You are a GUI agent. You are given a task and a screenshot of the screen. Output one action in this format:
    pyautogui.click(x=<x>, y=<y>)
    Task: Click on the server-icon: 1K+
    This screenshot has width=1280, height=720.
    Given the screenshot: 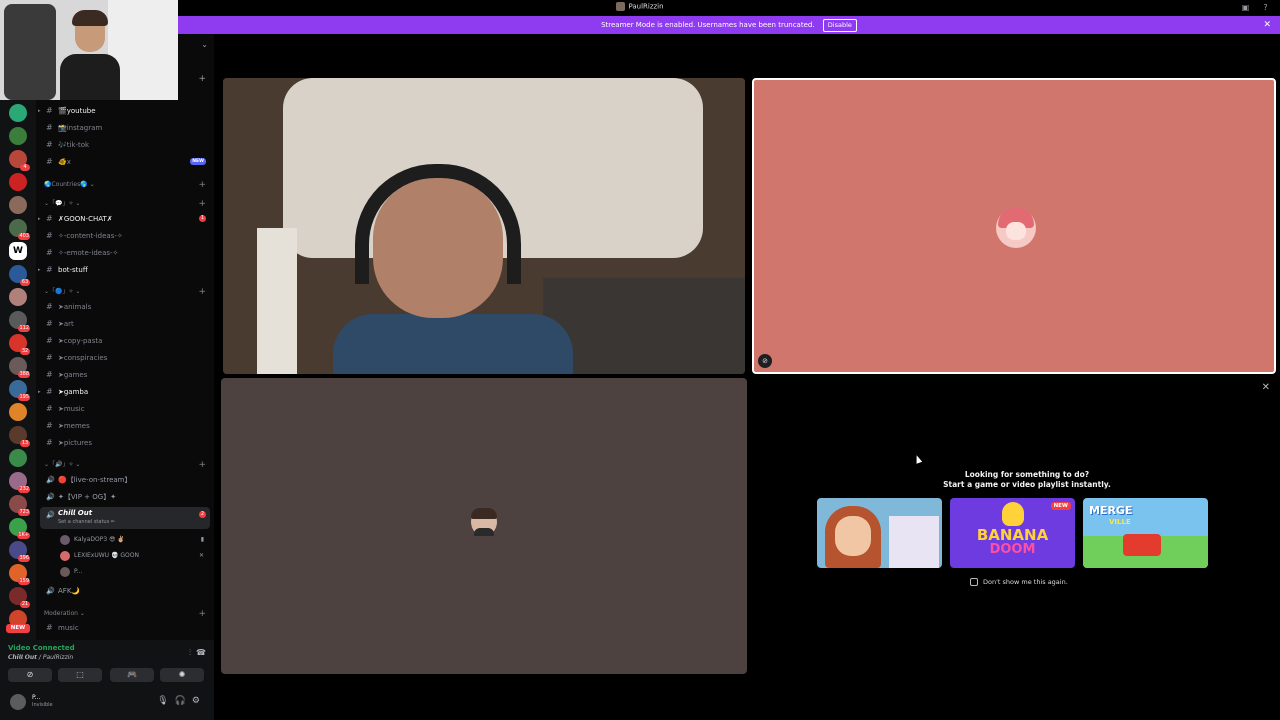 What is the action you would take?
    pyautogui.click(x=19, y=528)
    